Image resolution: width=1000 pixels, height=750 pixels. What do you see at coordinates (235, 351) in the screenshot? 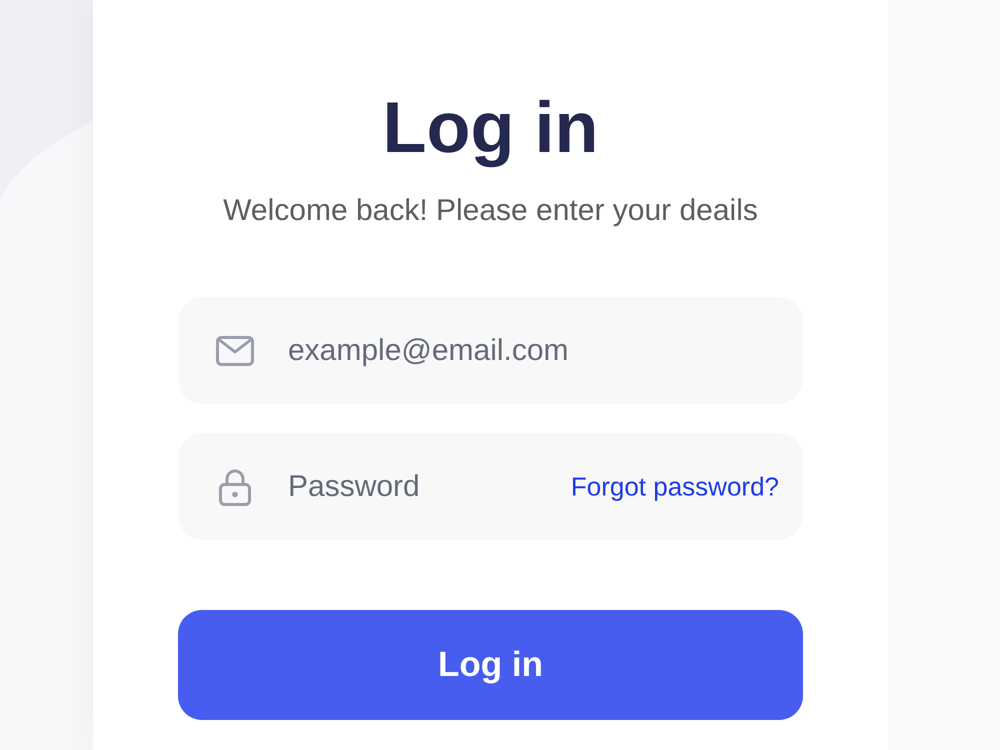
I see `mail-icon` at bounding box center [235, 351].